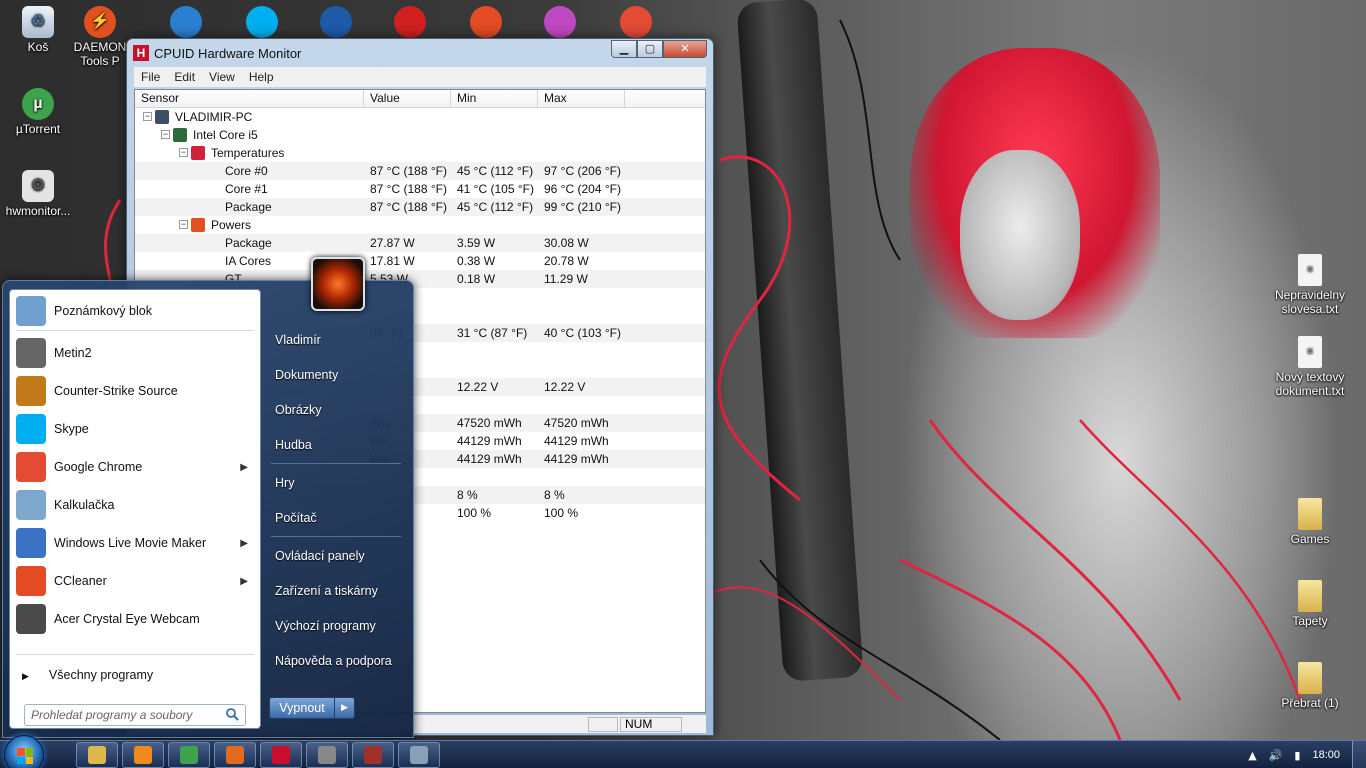  Describe the element at coordinates (650, 49) in the screenshot. I see `maximize-button: ▢` at that location.